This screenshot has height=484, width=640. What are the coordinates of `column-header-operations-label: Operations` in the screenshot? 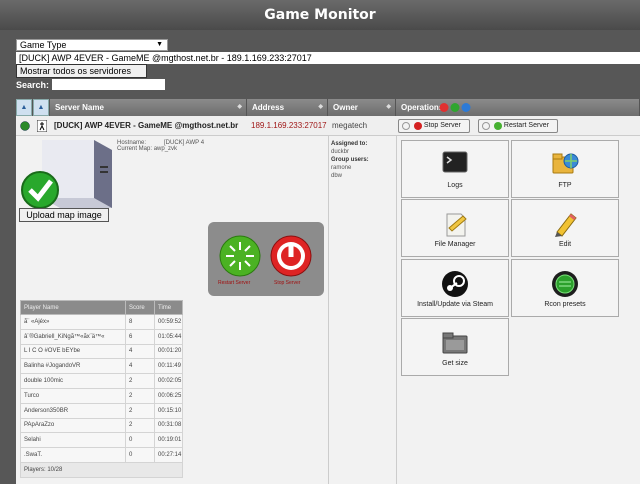 It's located at (422, 107).